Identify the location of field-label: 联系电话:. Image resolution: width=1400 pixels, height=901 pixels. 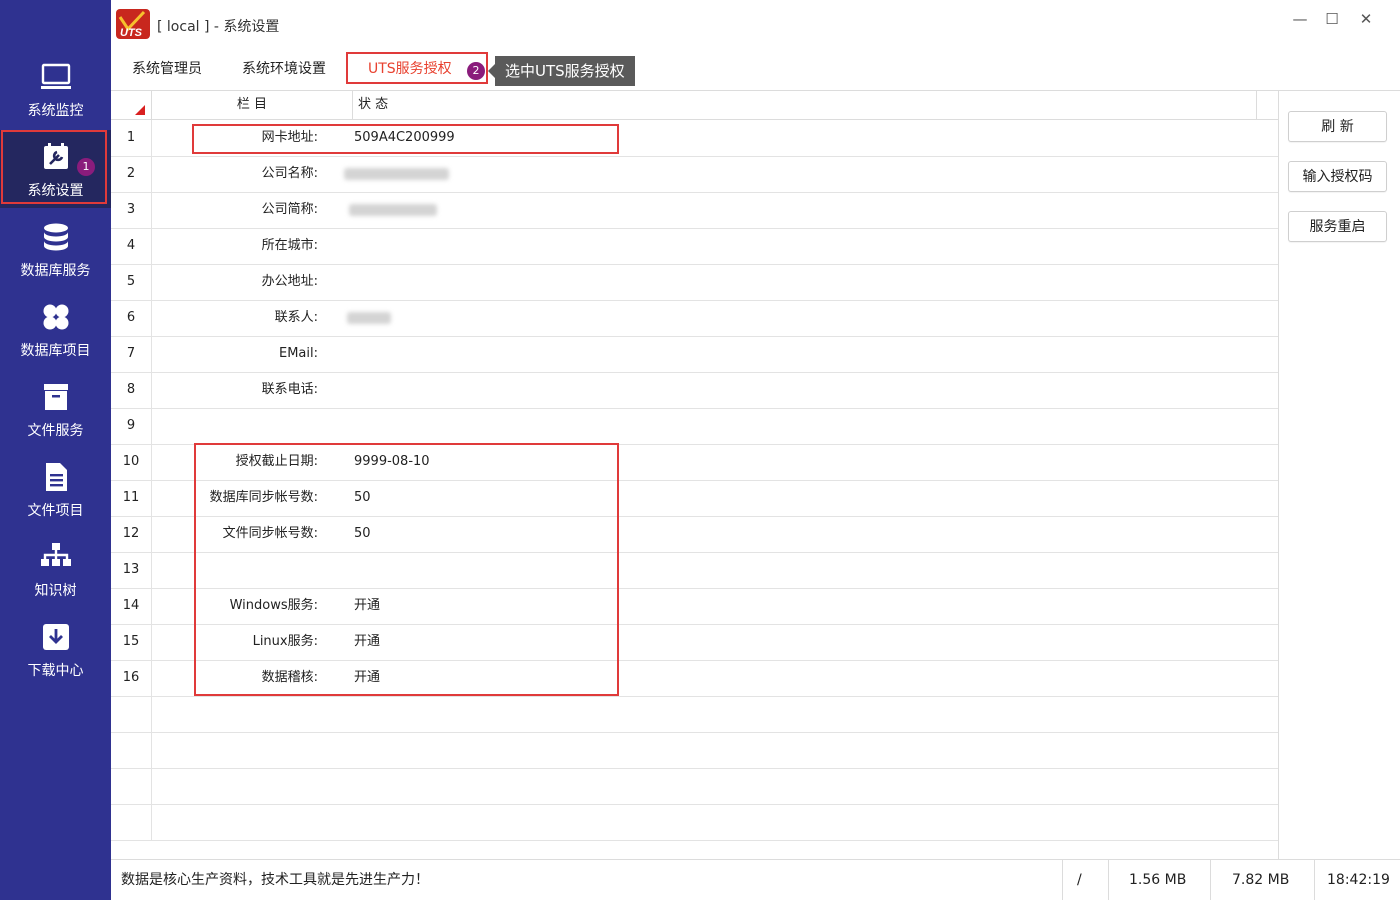
(289, 389).